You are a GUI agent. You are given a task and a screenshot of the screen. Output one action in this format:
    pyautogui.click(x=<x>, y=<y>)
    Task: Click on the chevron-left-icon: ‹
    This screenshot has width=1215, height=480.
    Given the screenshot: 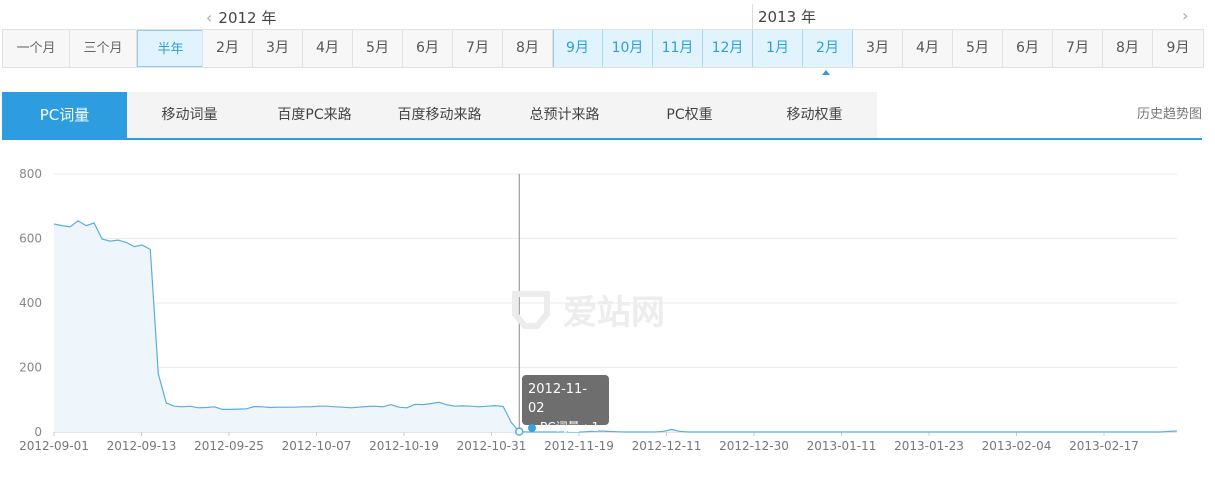 What is the action you would take?
    pyautogui.click(x=209, y=17)
    